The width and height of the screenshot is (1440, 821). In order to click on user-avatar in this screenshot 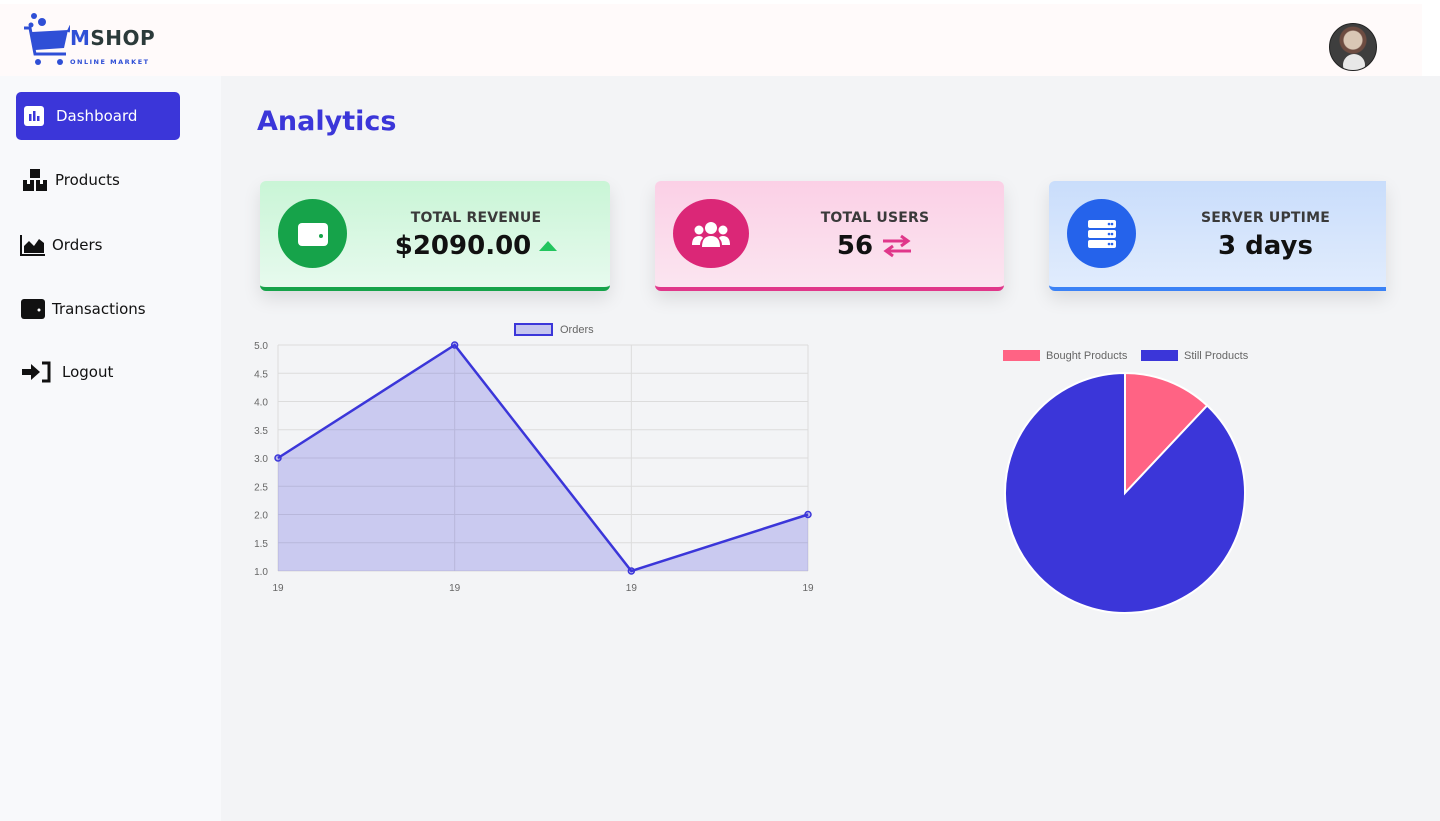, I will do `click(1353, 47)`.